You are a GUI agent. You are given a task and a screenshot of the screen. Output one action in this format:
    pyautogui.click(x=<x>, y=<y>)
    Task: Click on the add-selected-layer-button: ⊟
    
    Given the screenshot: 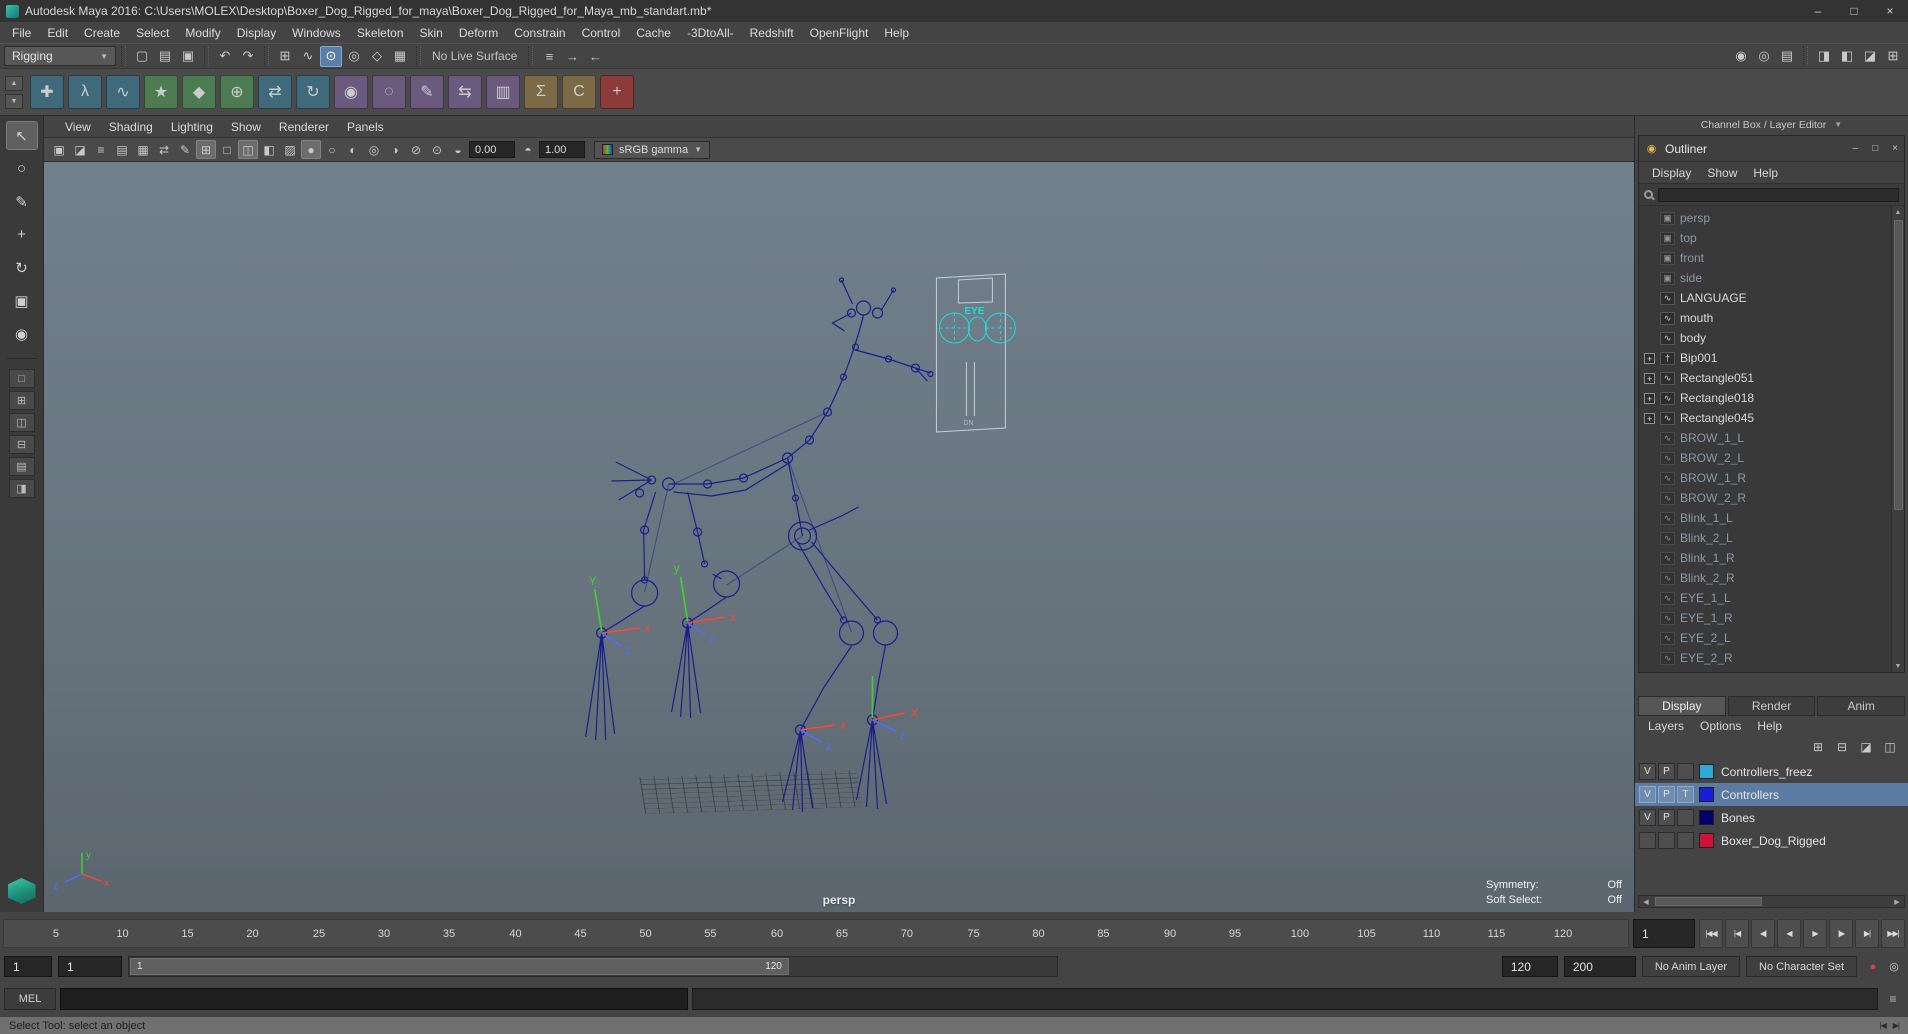 What is the action you would take?
    pyautogui.click(x=1842, y=747)
    